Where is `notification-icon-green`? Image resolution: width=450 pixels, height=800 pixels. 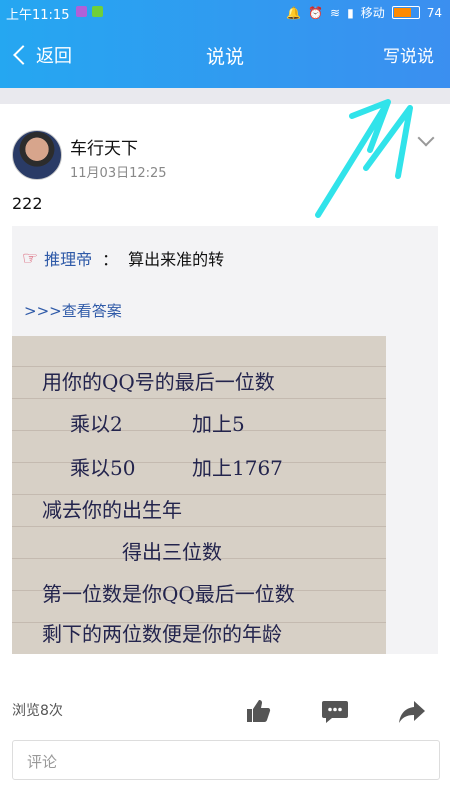
notification-icon-green is located at coordinates (97, 11).